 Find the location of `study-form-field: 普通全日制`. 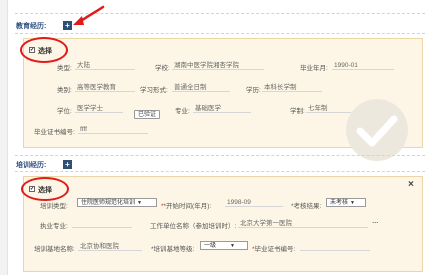

study-form-field: 普通全日制 is located at coordinates (201, 87).